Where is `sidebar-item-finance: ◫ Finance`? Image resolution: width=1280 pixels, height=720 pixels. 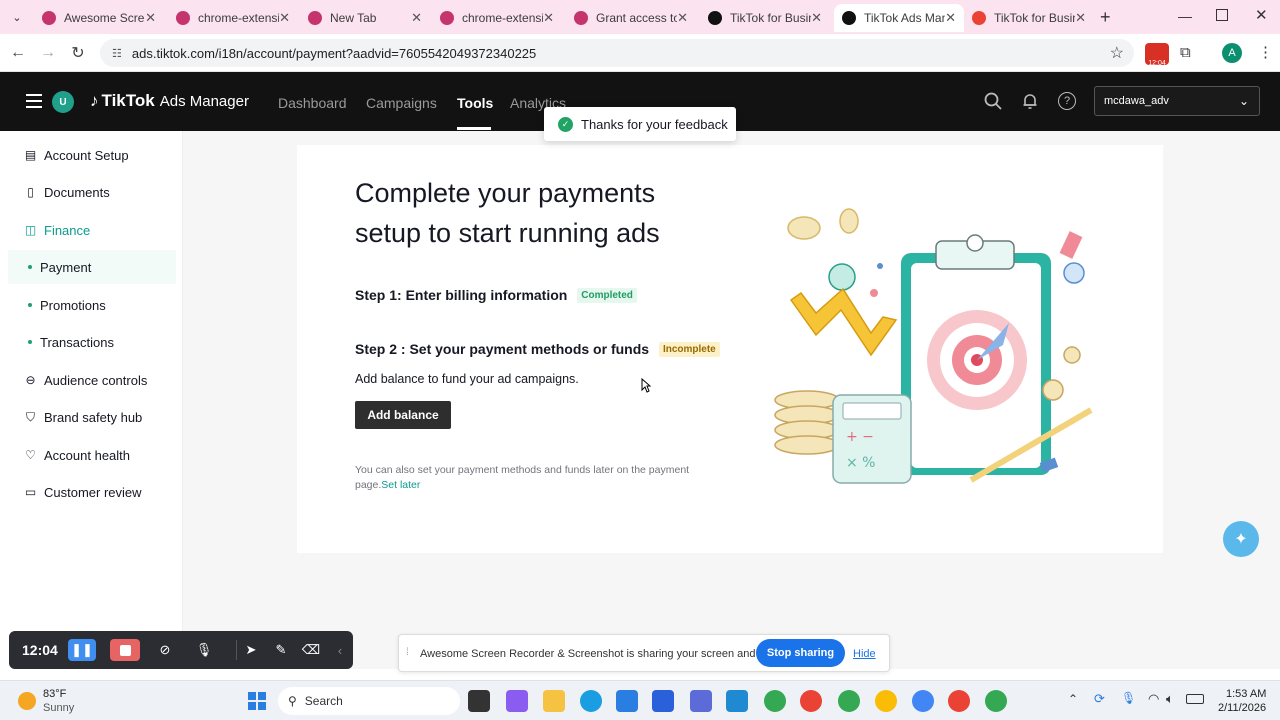
sidebar-item-finance: ◫ Finance is located at coordinates (92, 230).